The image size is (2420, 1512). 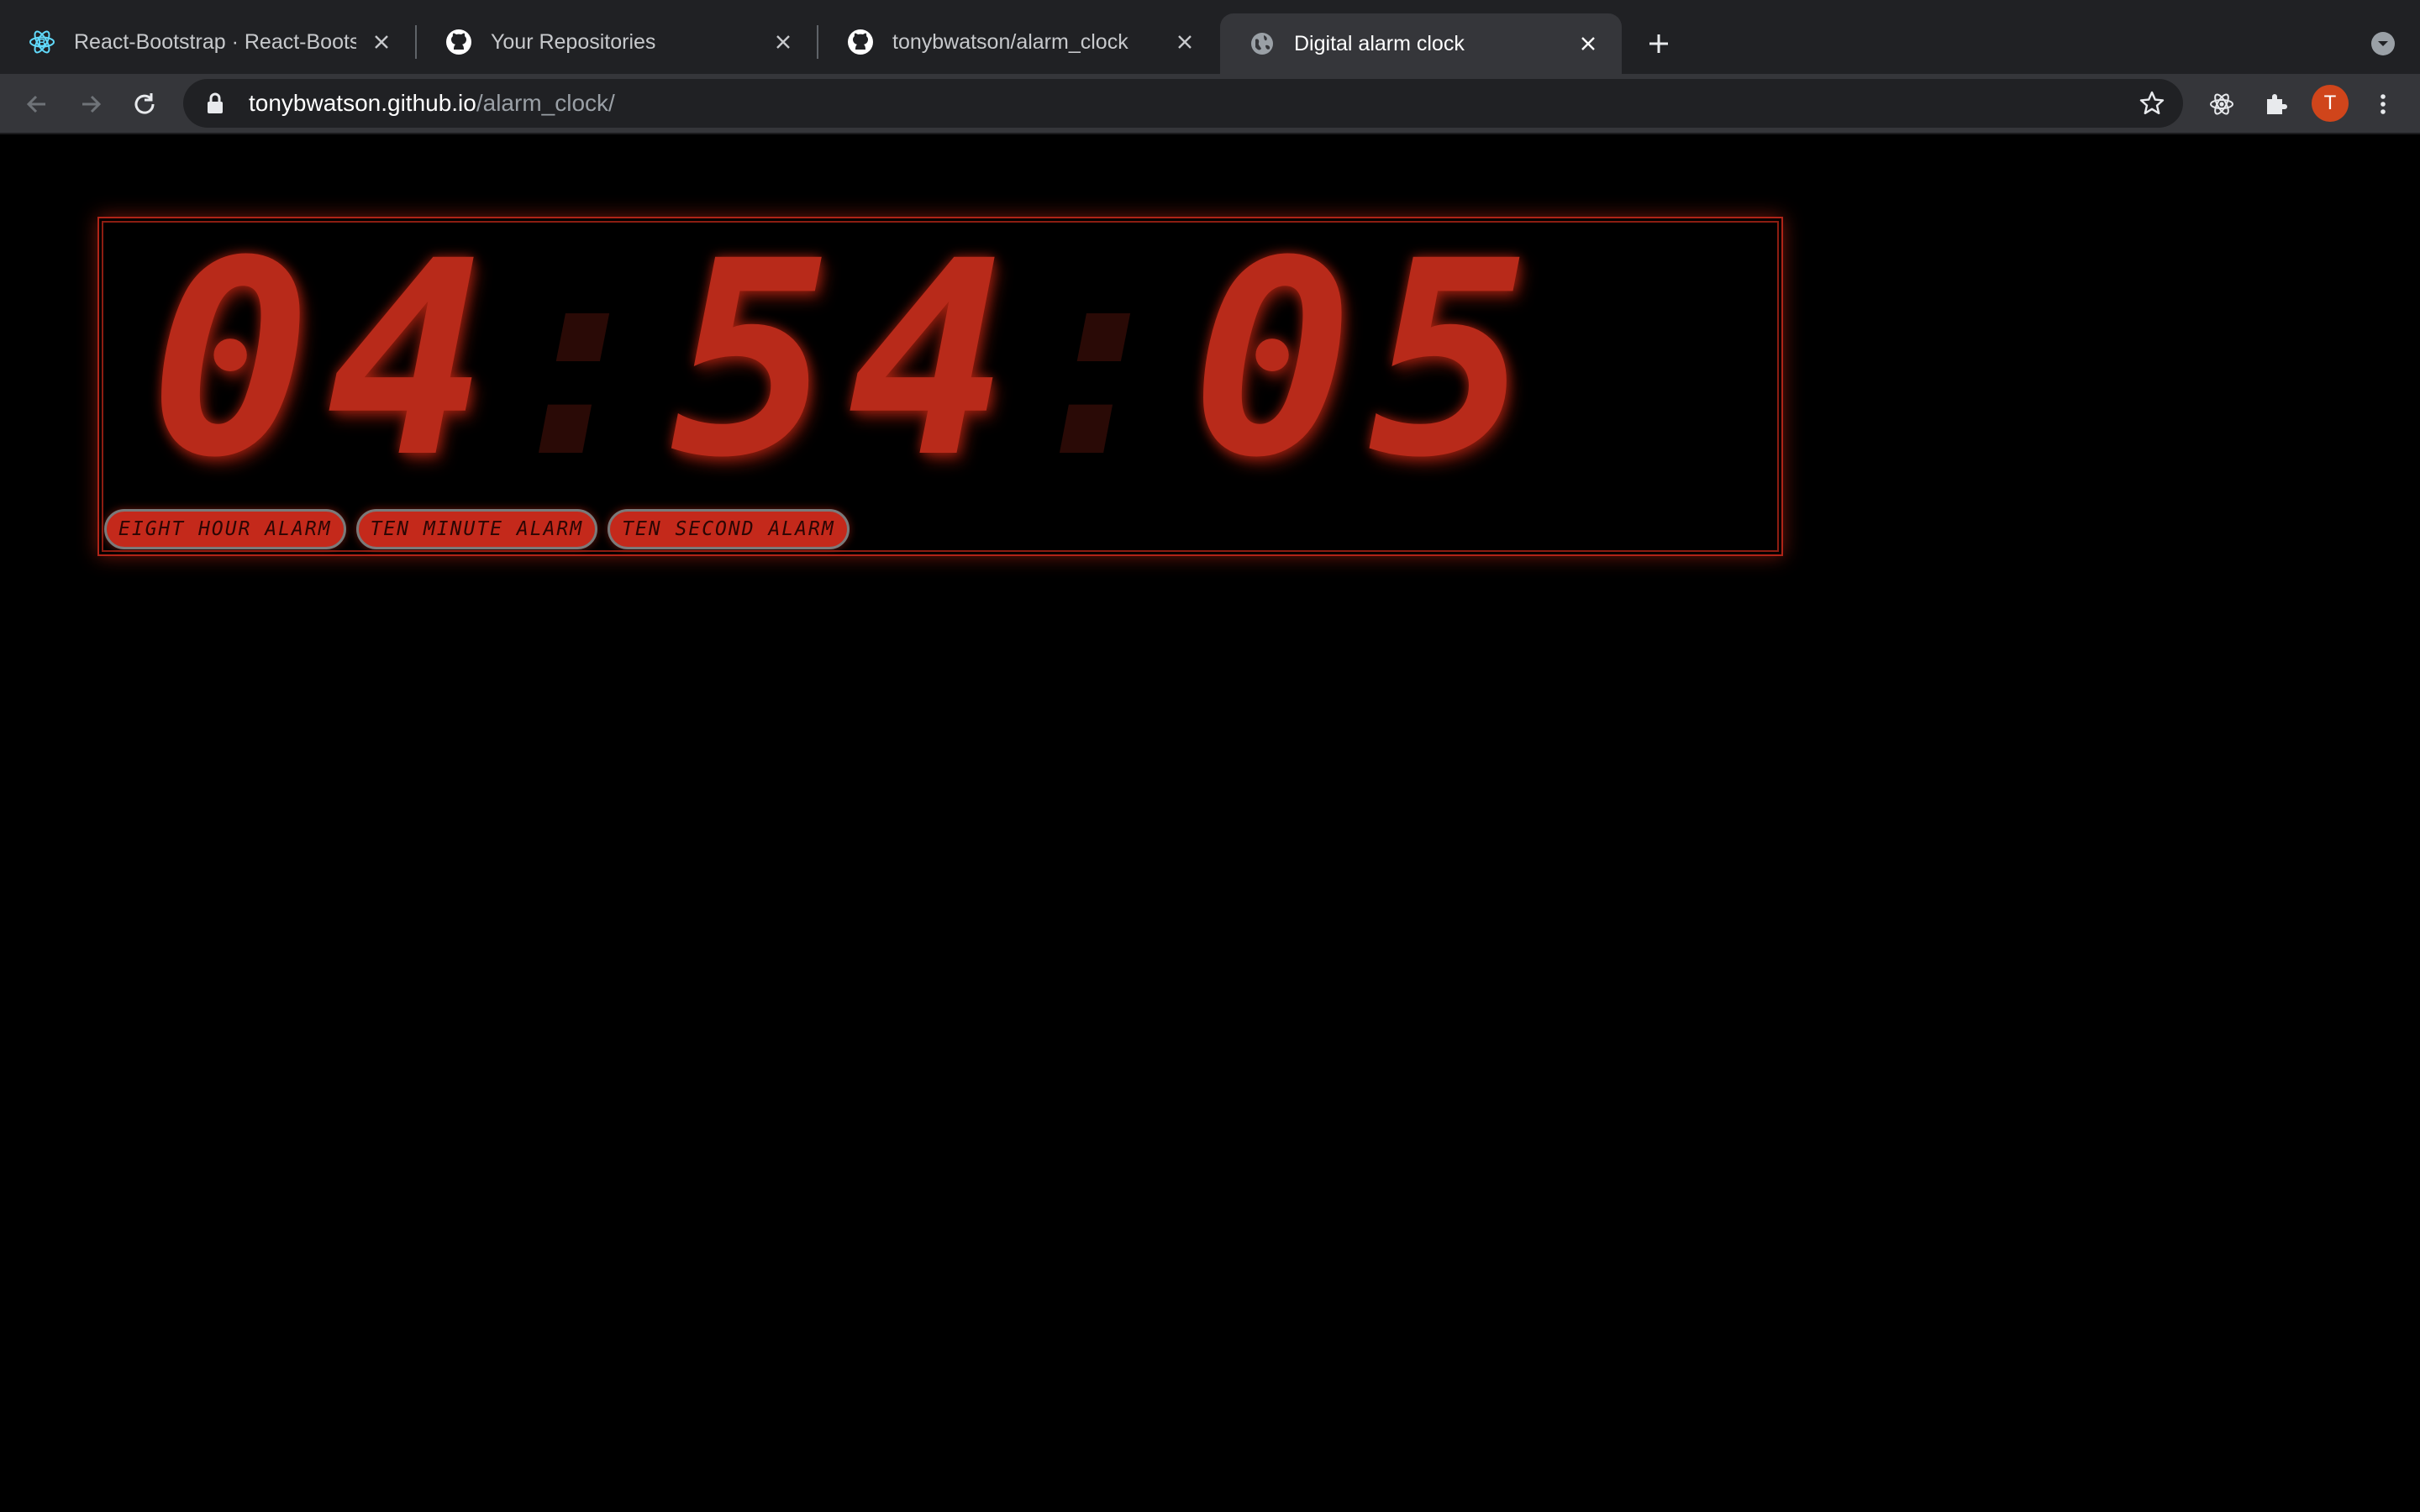 I want to click on tab-title: Digital alarm clock, so click(x=1379, y=43).